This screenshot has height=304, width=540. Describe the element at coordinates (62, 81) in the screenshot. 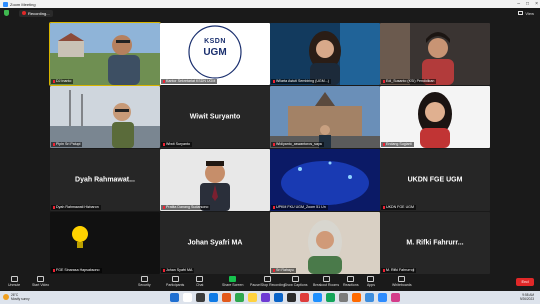

I see `participant-name-label: DJ Inanto` at that location.